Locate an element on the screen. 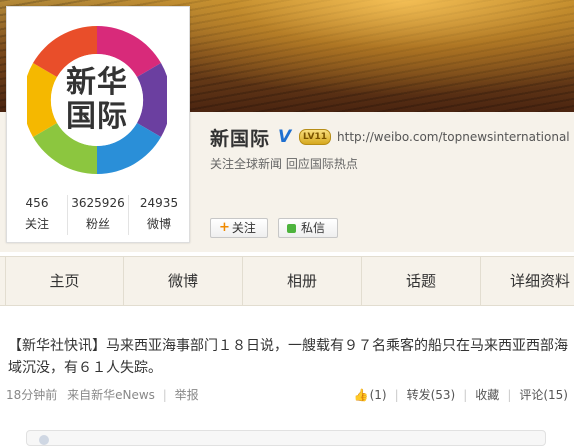  stat-followers-count: 3625926 is located at coordinates (98, 203).